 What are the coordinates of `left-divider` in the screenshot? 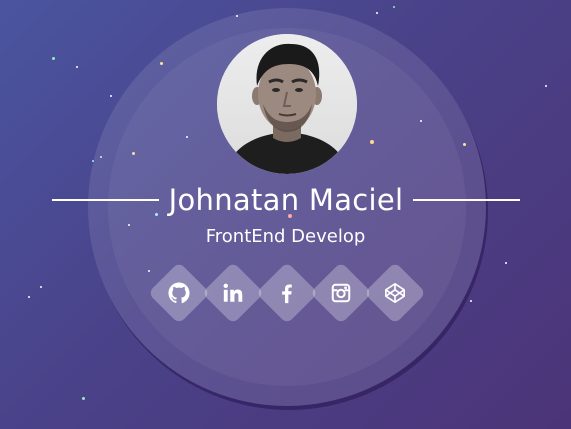 It's located at (105, 200).